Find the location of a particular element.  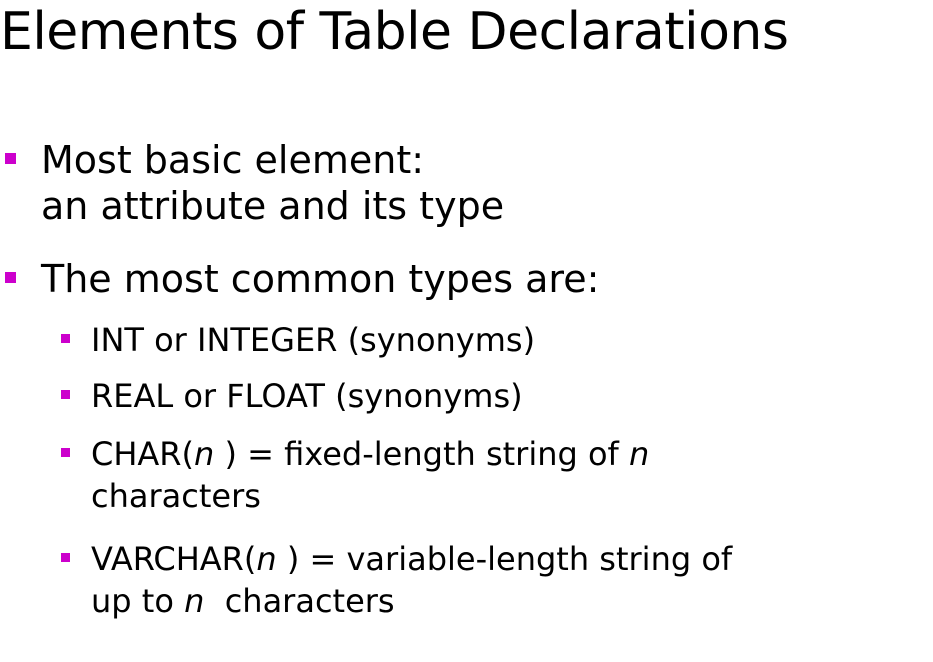

slide-title: Elements of Table Declarations is located at coordinates (394, 32).